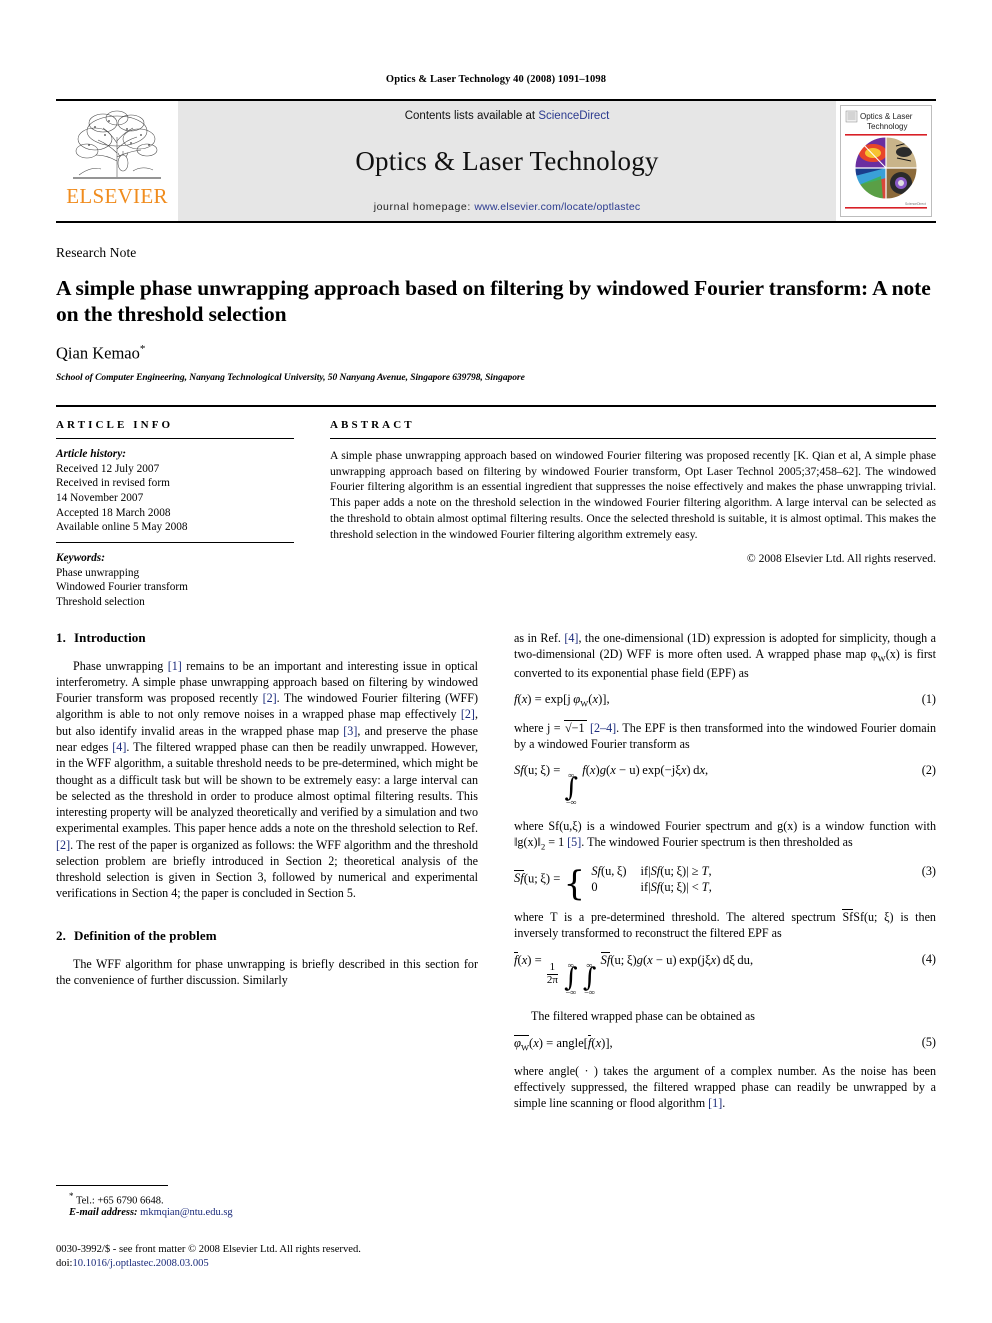  I want to click on section-number: 1., so click(61, 637).